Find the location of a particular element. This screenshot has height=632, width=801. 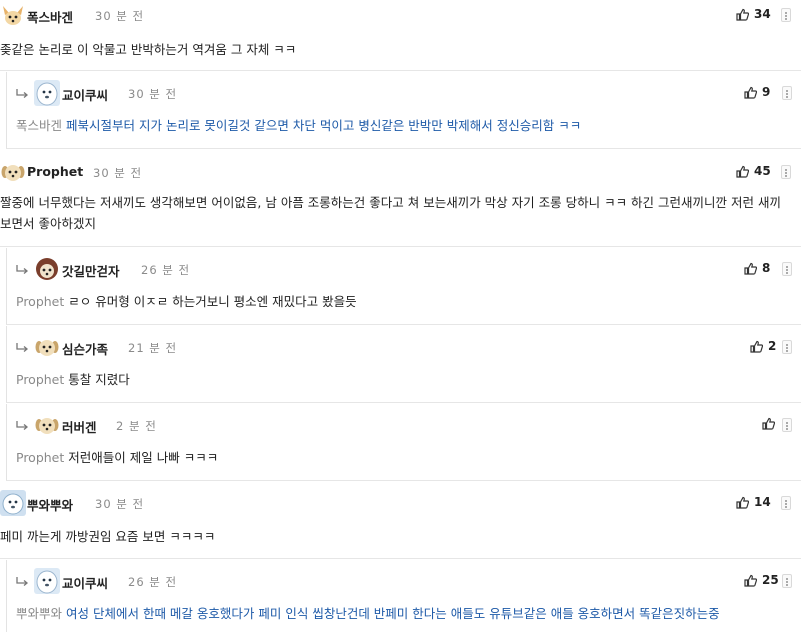

like-button: 9 is located at coordinates (757, 92).